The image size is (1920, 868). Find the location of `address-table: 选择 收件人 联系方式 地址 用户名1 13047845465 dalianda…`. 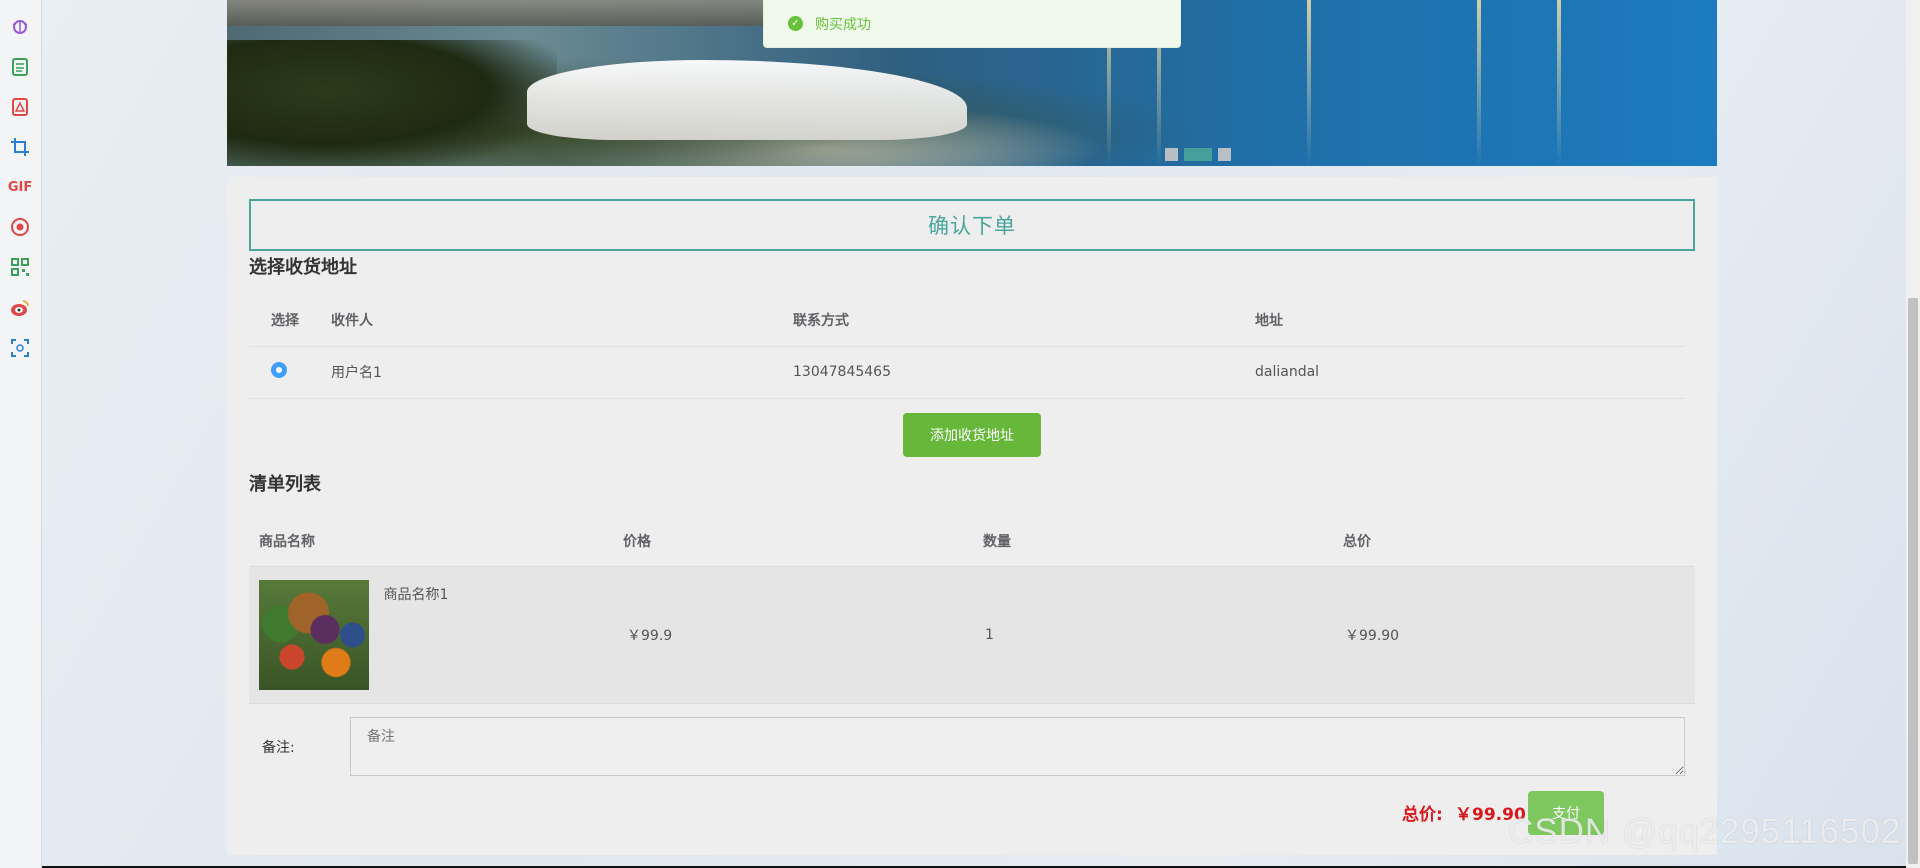

address-table: 选择 收件人 联系方式 地址 用户名1 13047845465 dalianda… is located at coordinates (967, 346).